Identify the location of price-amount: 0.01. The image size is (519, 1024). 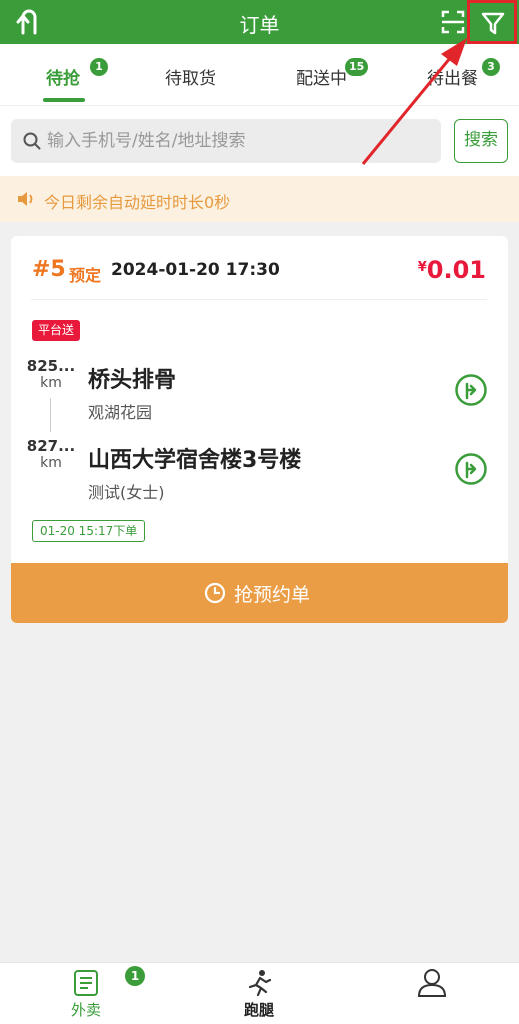
(456, 270).